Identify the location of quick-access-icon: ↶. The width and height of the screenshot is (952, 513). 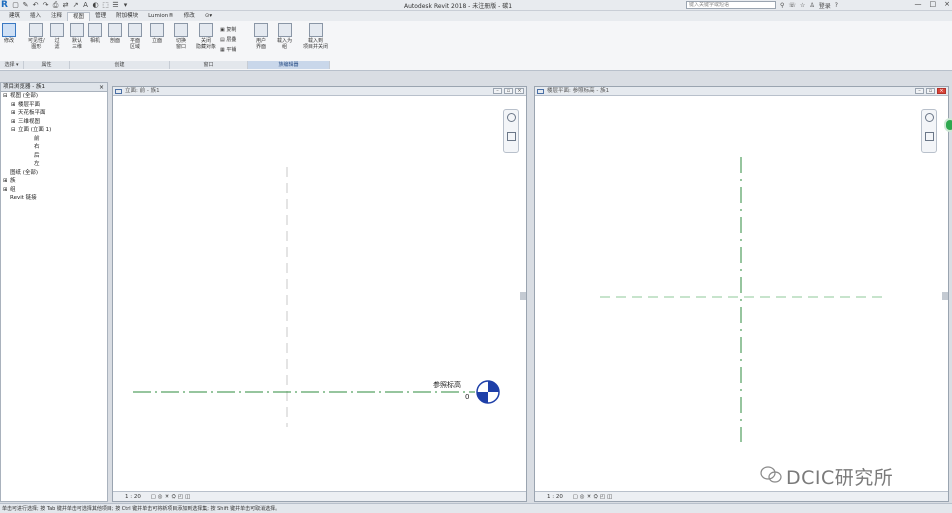
(35, 5).